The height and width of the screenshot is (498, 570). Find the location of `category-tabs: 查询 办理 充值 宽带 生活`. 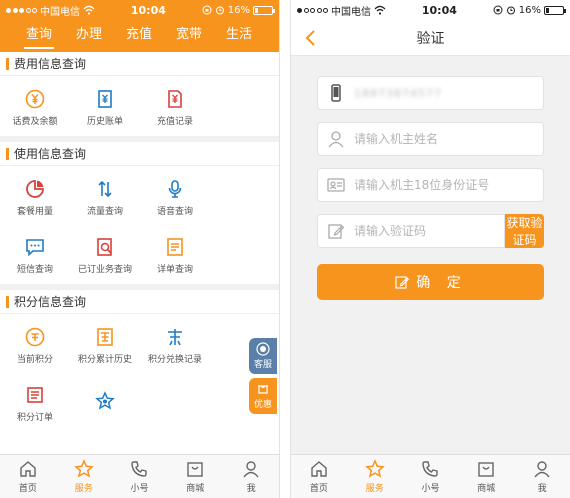

category-tabs: 查询 办理 充值 宽带 生活 is located at coordinates (139, 36).